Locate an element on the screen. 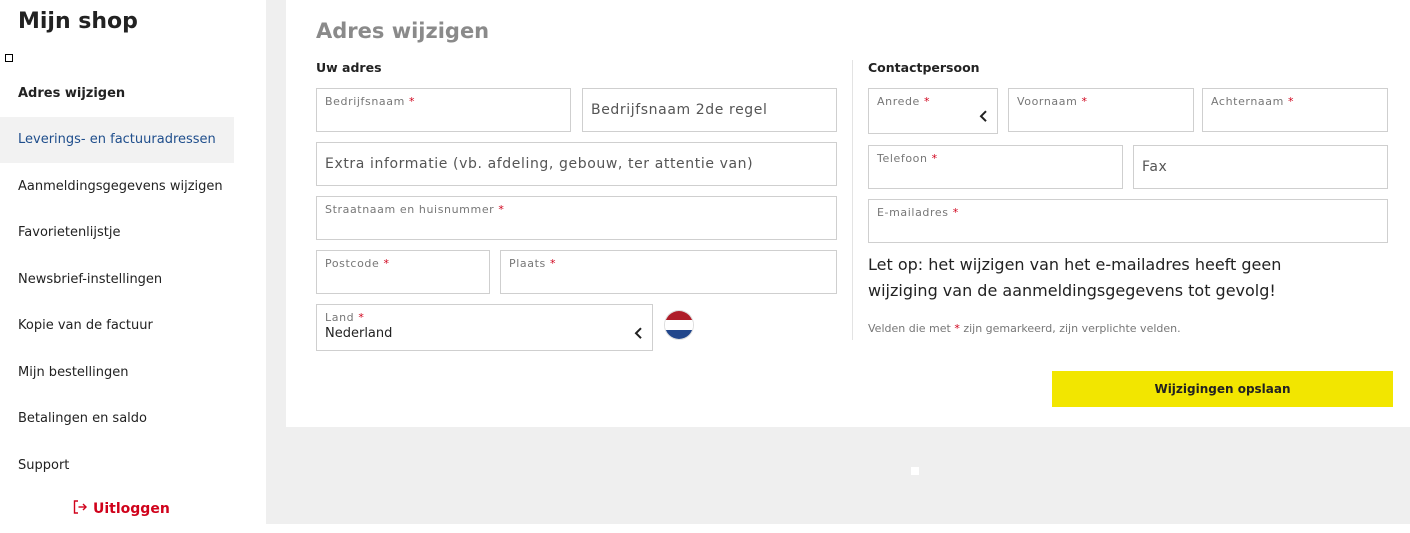 This screenshot has width=1410, height=533. firstname-label-text: Voornaam is located at coordinates (1047, 101).